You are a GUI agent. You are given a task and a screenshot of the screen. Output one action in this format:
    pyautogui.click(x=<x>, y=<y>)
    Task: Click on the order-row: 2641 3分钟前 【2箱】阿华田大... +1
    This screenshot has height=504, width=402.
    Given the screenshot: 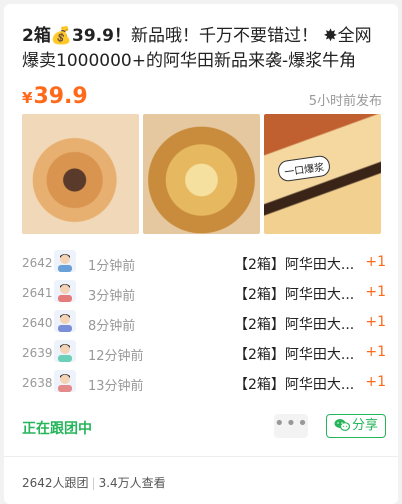 What is the action you would take?
    pyautogui.click(x=204, y=295)
    